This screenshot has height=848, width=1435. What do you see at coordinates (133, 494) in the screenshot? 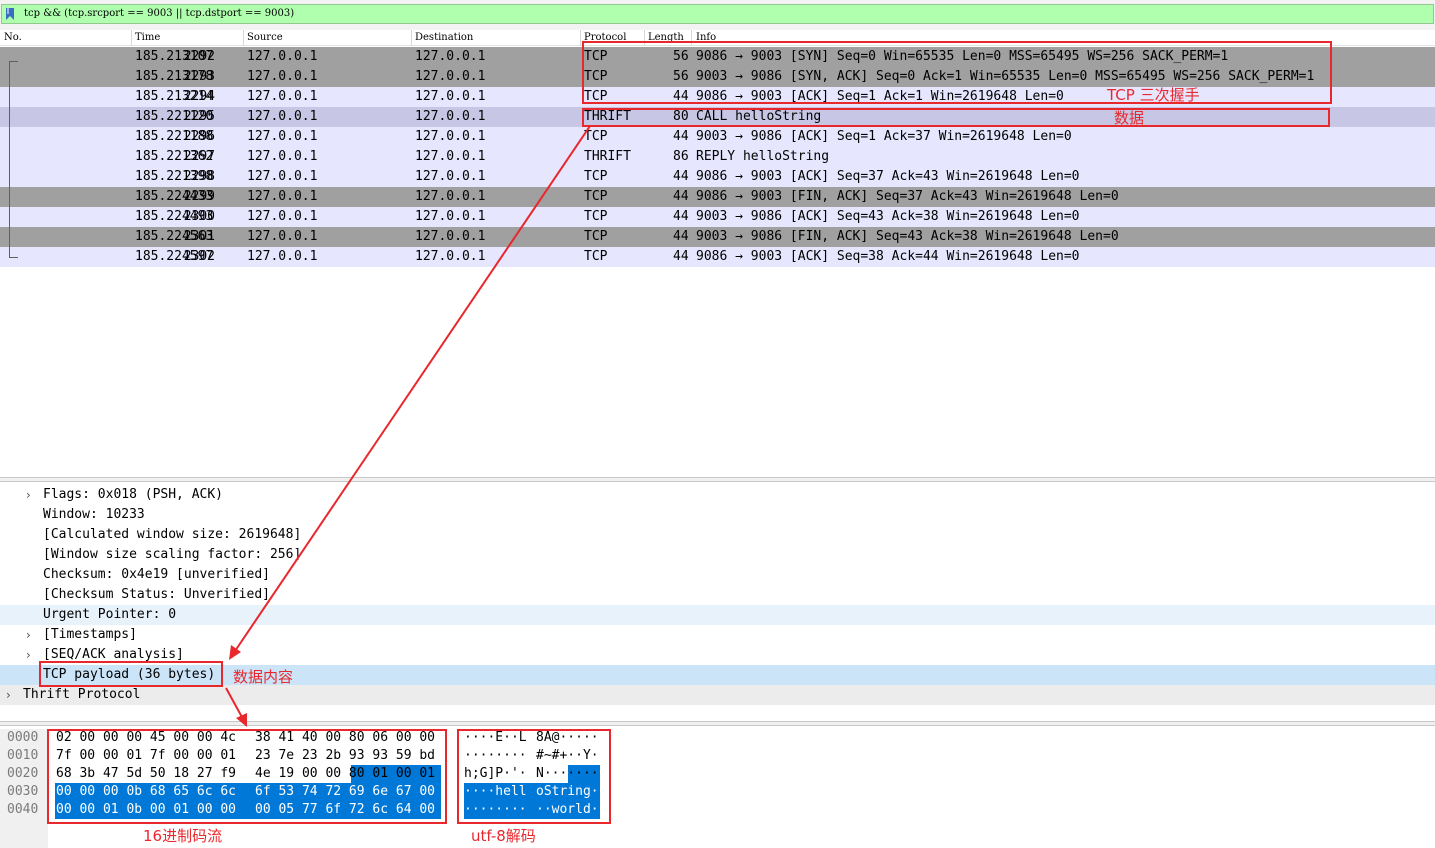
I see `detail-text: Flags: 0x018 (PSH, ACK)` at bounding box center [133, 494].